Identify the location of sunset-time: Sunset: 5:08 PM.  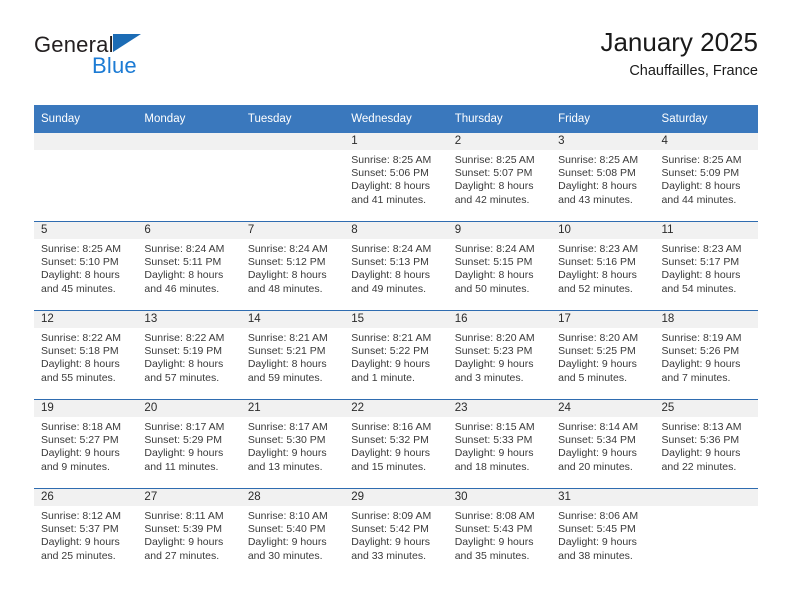
(597, 173).